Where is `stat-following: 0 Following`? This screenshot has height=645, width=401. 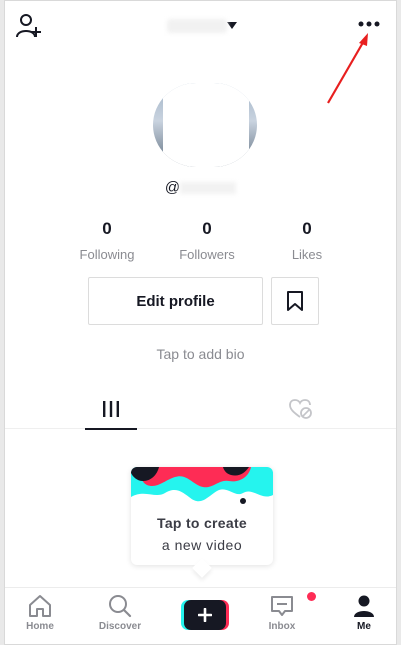 stat-following: 0 Following is located at coordinates (107, 240).